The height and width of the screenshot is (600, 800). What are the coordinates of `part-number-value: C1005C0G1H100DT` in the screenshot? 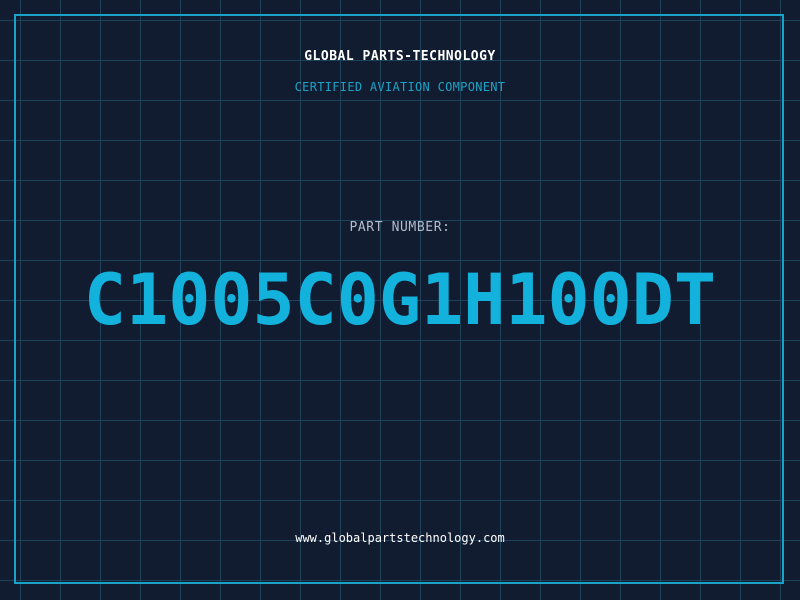 It's located at (400, 300).